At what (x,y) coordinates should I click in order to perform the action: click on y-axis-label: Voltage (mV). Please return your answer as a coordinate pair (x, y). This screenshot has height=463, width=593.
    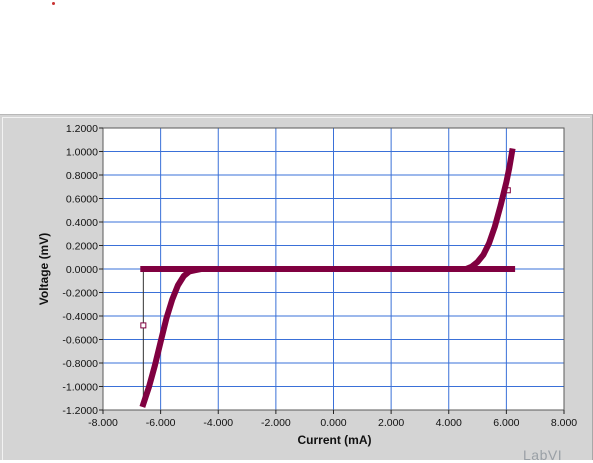
    Looking at the image, I should click on (44, 269).